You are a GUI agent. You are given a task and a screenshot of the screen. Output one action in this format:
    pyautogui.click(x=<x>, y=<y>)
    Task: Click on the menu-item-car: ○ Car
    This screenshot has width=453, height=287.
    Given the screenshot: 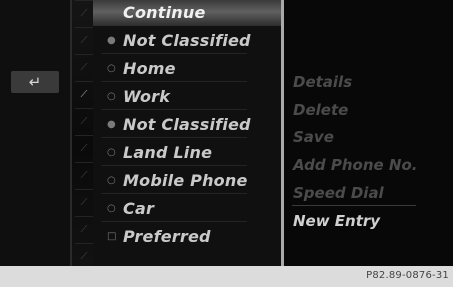 What is the action you would take?
    pyautogui.click(x=188, y=209)
    